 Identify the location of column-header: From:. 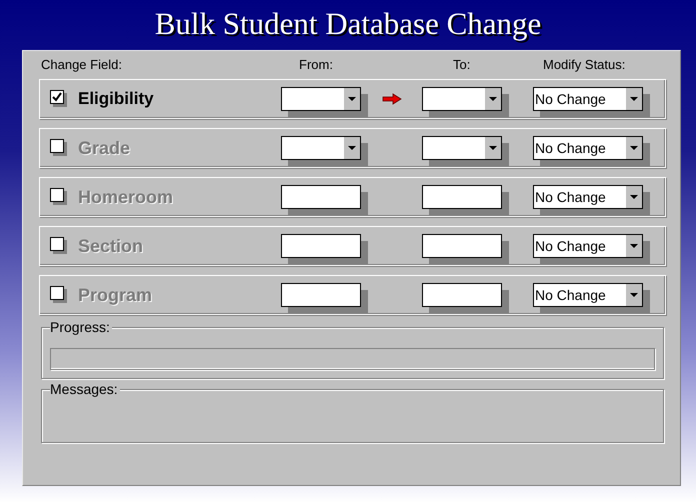
(316, 64).